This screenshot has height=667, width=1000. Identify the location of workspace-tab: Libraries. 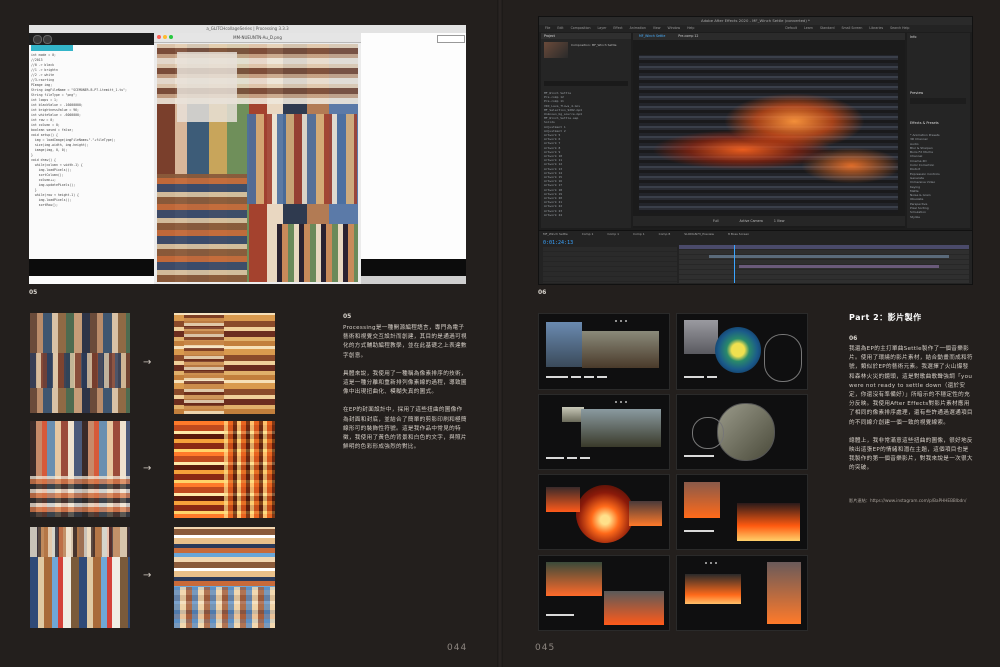
(876, 28).